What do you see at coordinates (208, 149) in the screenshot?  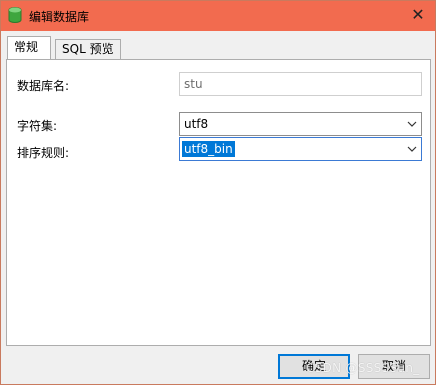 I see `collation-value: utf8_bin` at bounding box center [208, 149].